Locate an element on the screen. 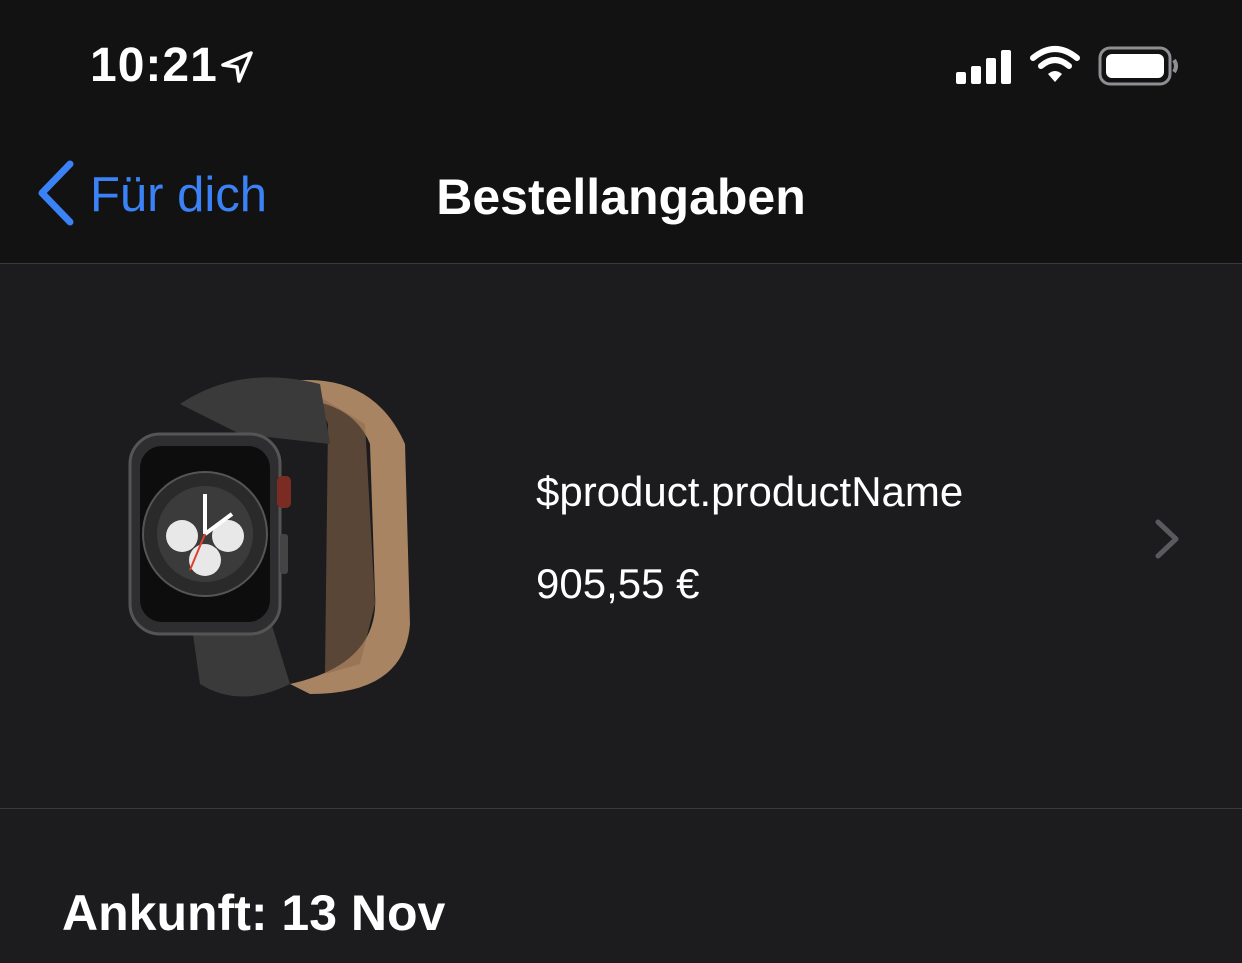 This screenshot has width=1242, height=963. location-arrow-icon is located at coordinates (237, 69).